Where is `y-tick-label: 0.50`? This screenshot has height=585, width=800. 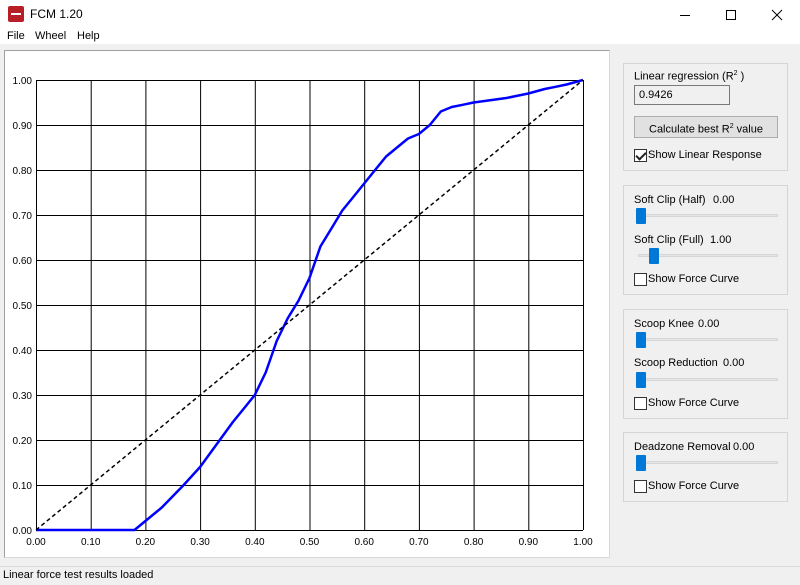 y-tick-label: 0.50 is located at coordinates (23, 306).